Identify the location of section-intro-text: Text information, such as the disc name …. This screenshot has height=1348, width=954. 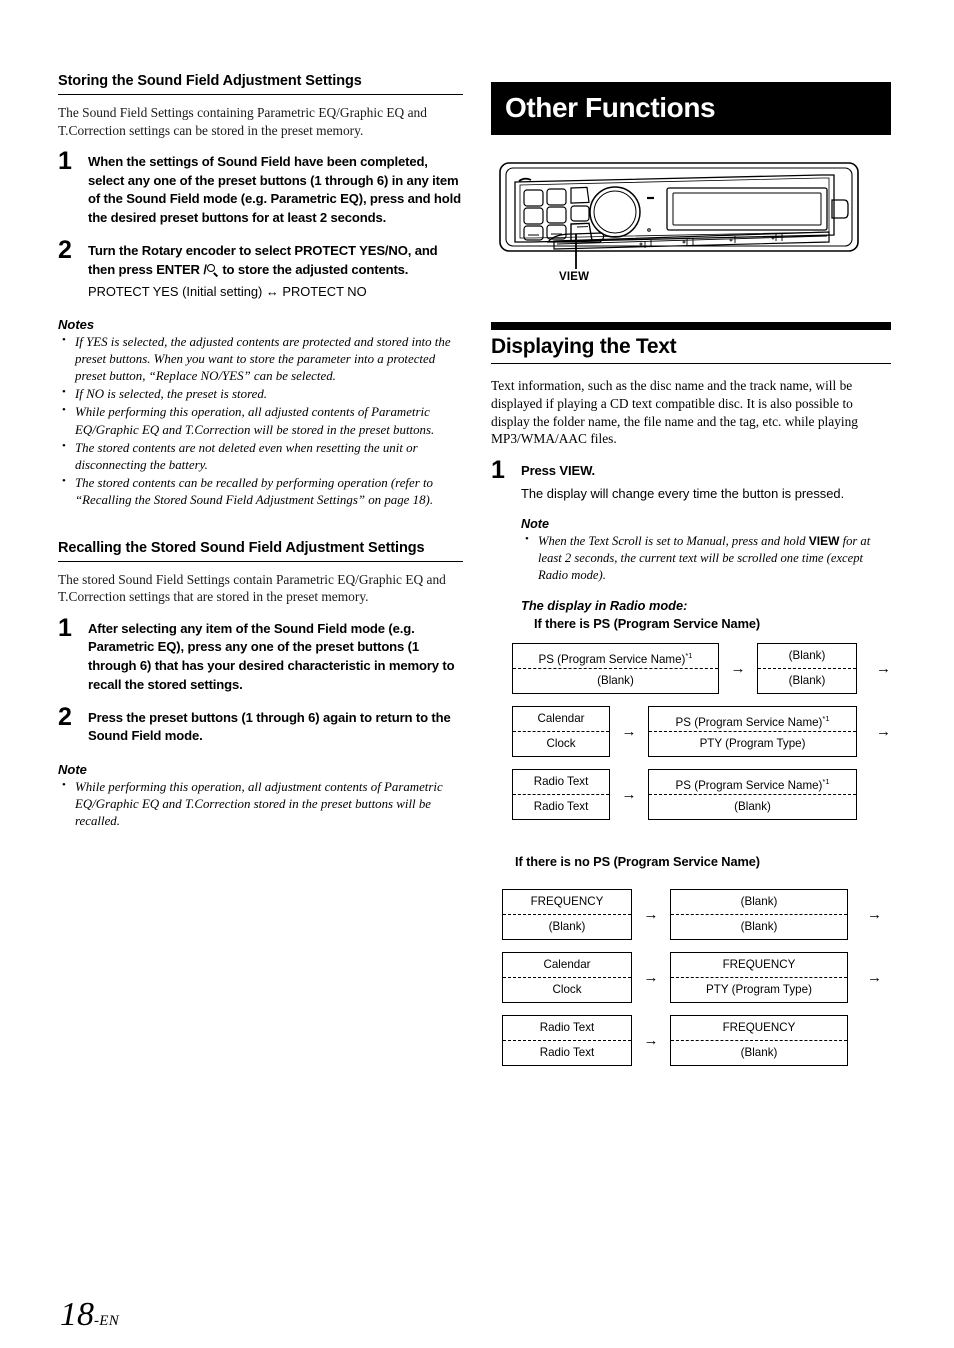
(675, 412).